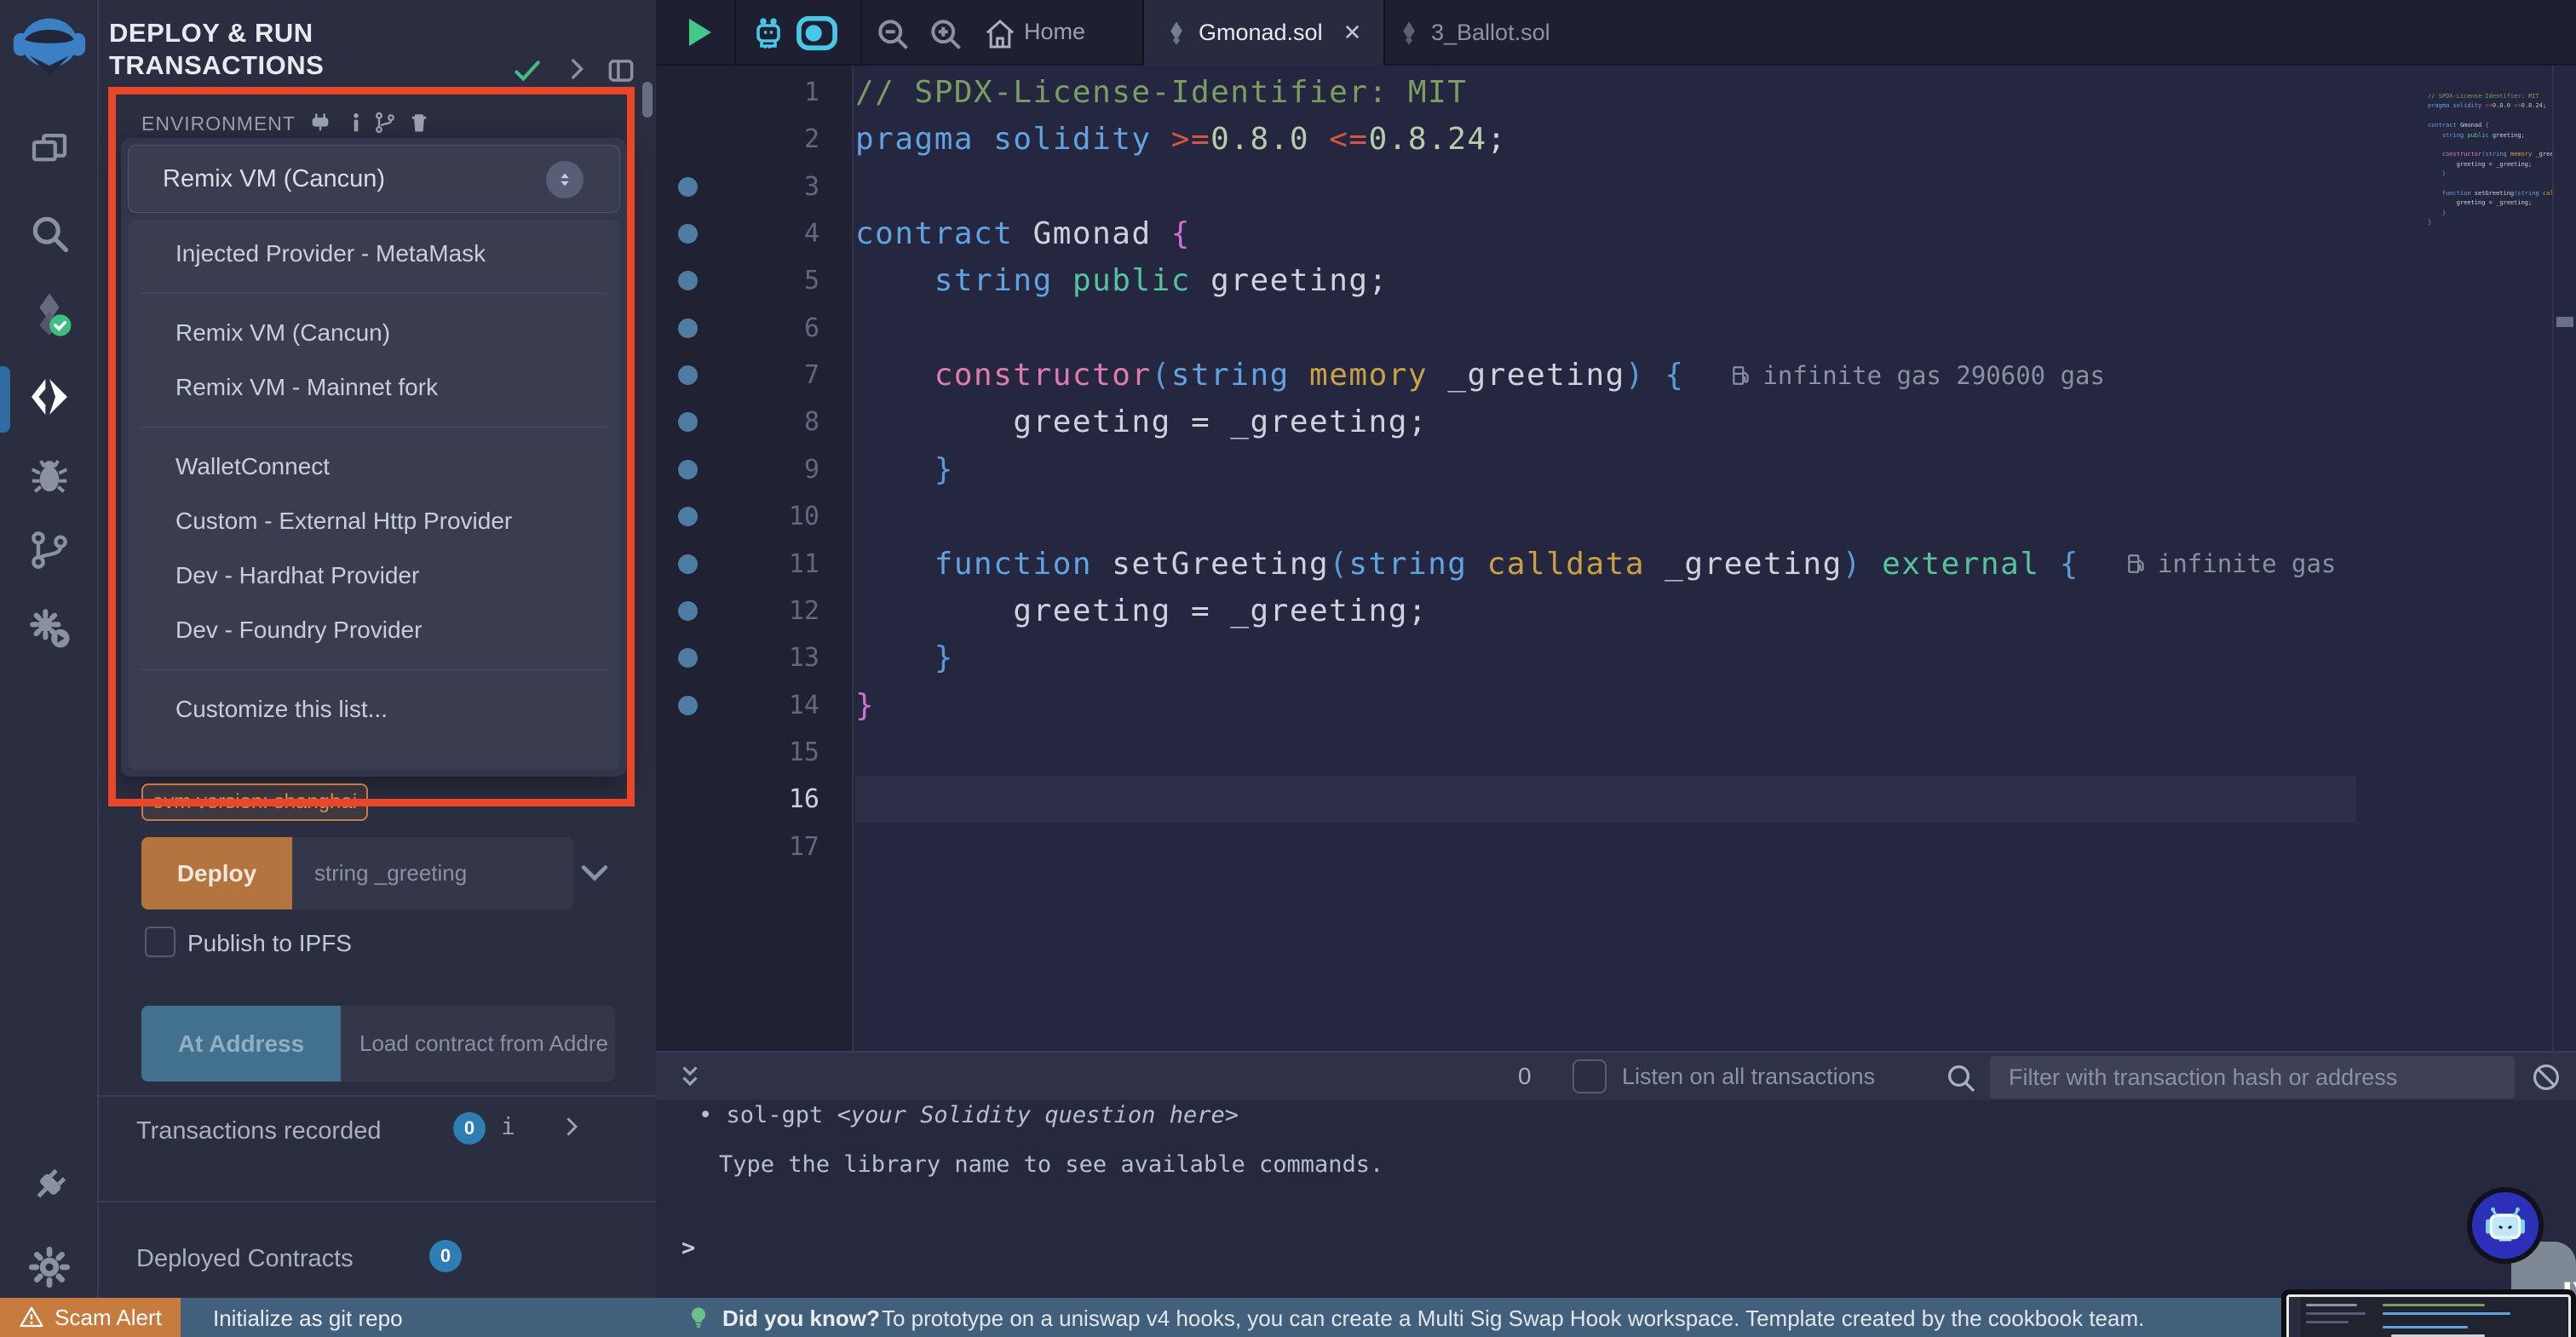 The height and width of the screenshot is (1337, 2576). What do you see at coordinates (755, 658) in the screenshot?
I see `gutter-row: 13` at bounding box center [755, 658].